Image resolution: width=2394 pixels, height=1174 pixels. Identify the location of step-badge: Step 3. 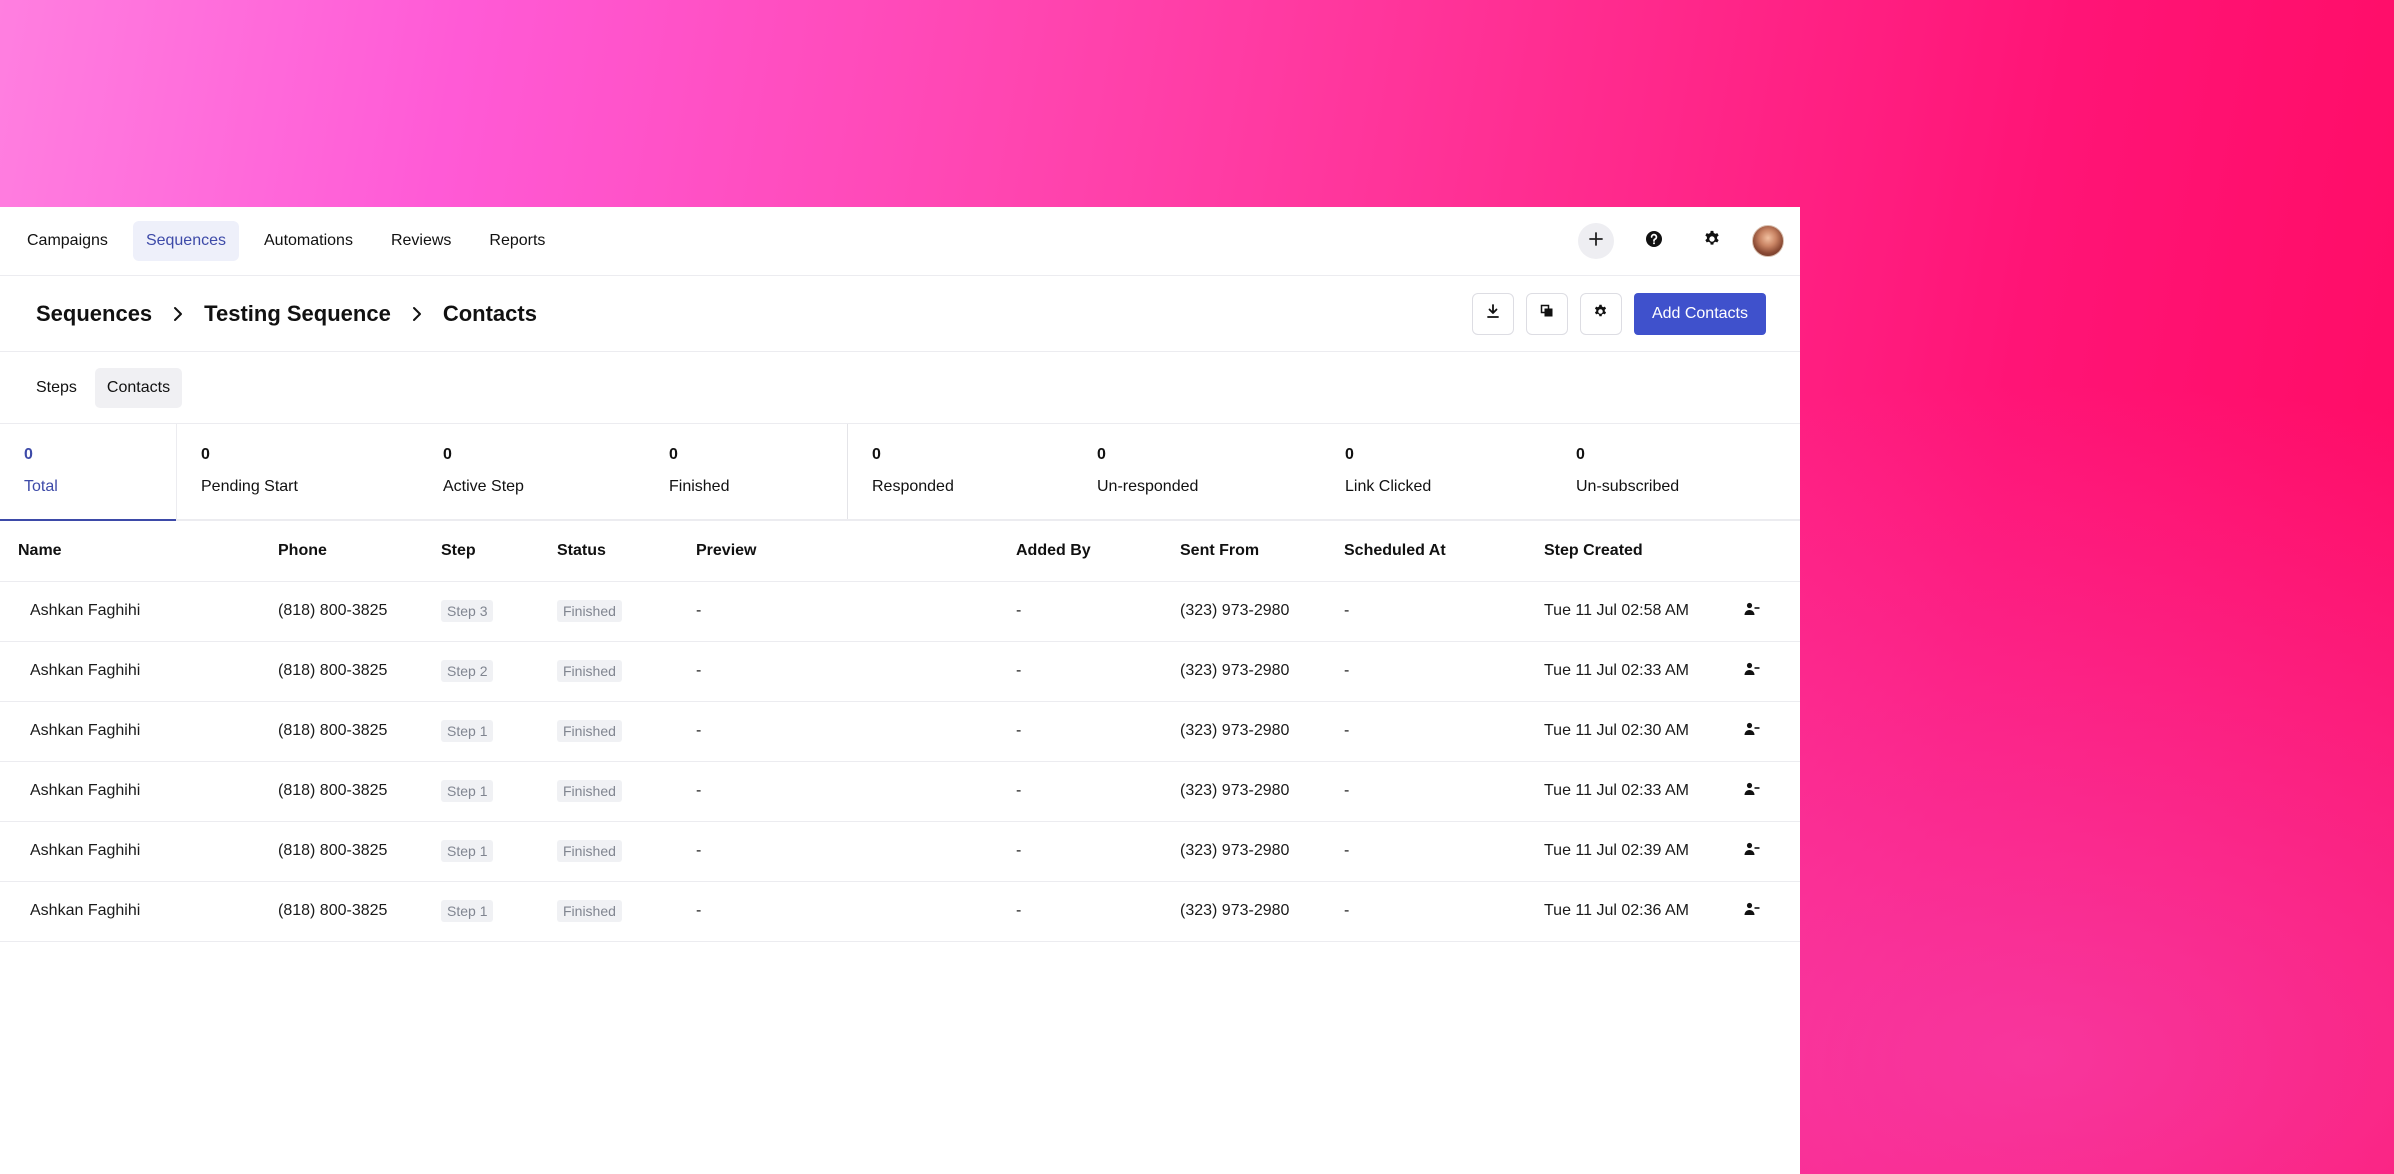
(467, 611).